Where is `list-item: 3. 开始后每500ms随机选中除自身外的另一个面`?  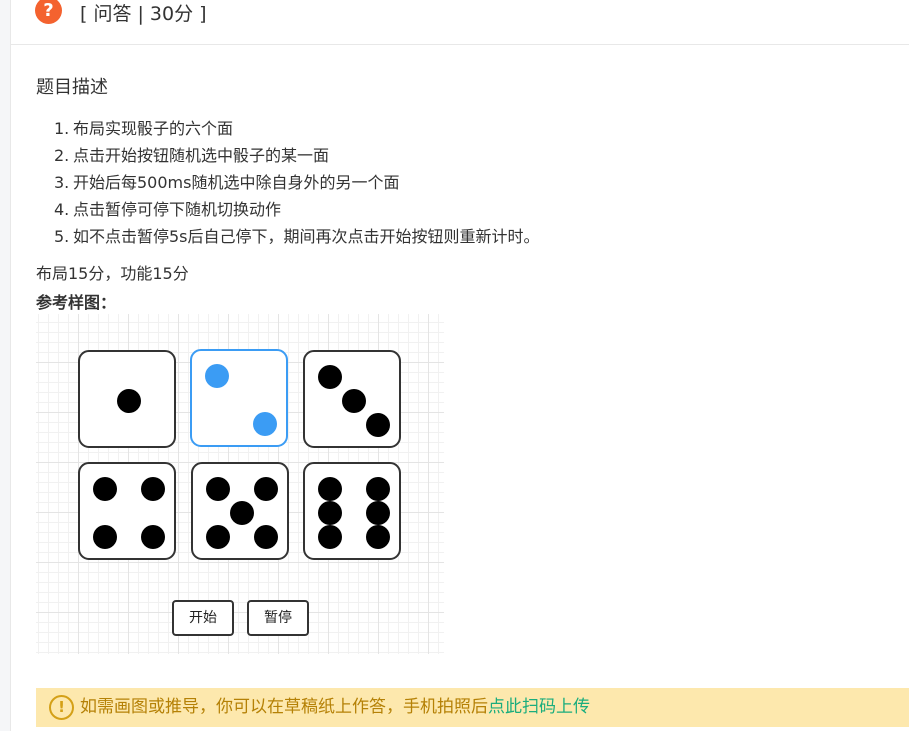
list-item: 3. 开始后每500ms随机选中除自身外的另一个面 is located at coordinates (297, 182).